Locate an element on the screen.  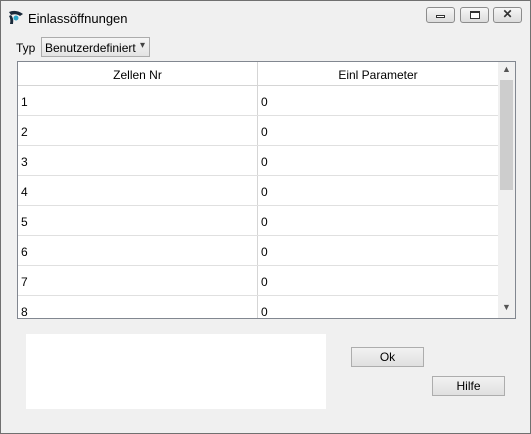
typ-selected-value: Benutzerdefiniert is located at coordinates (90, 48).